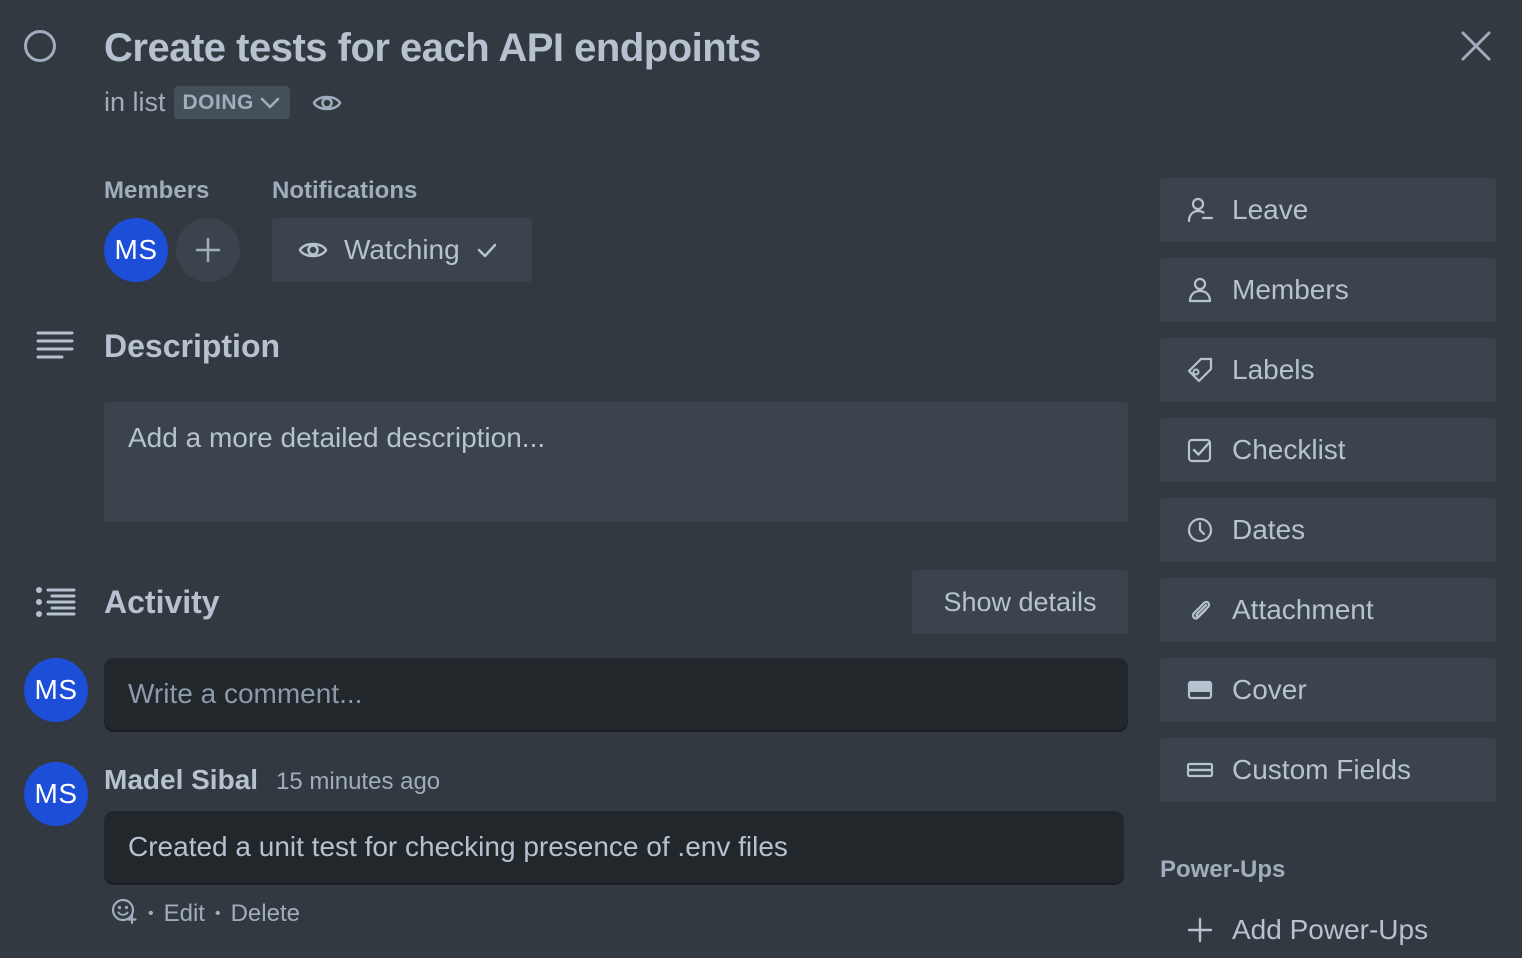  Describe the element at coordinates (1328, 210) in the screenshot. I see `leave-button: Leave` at that location.